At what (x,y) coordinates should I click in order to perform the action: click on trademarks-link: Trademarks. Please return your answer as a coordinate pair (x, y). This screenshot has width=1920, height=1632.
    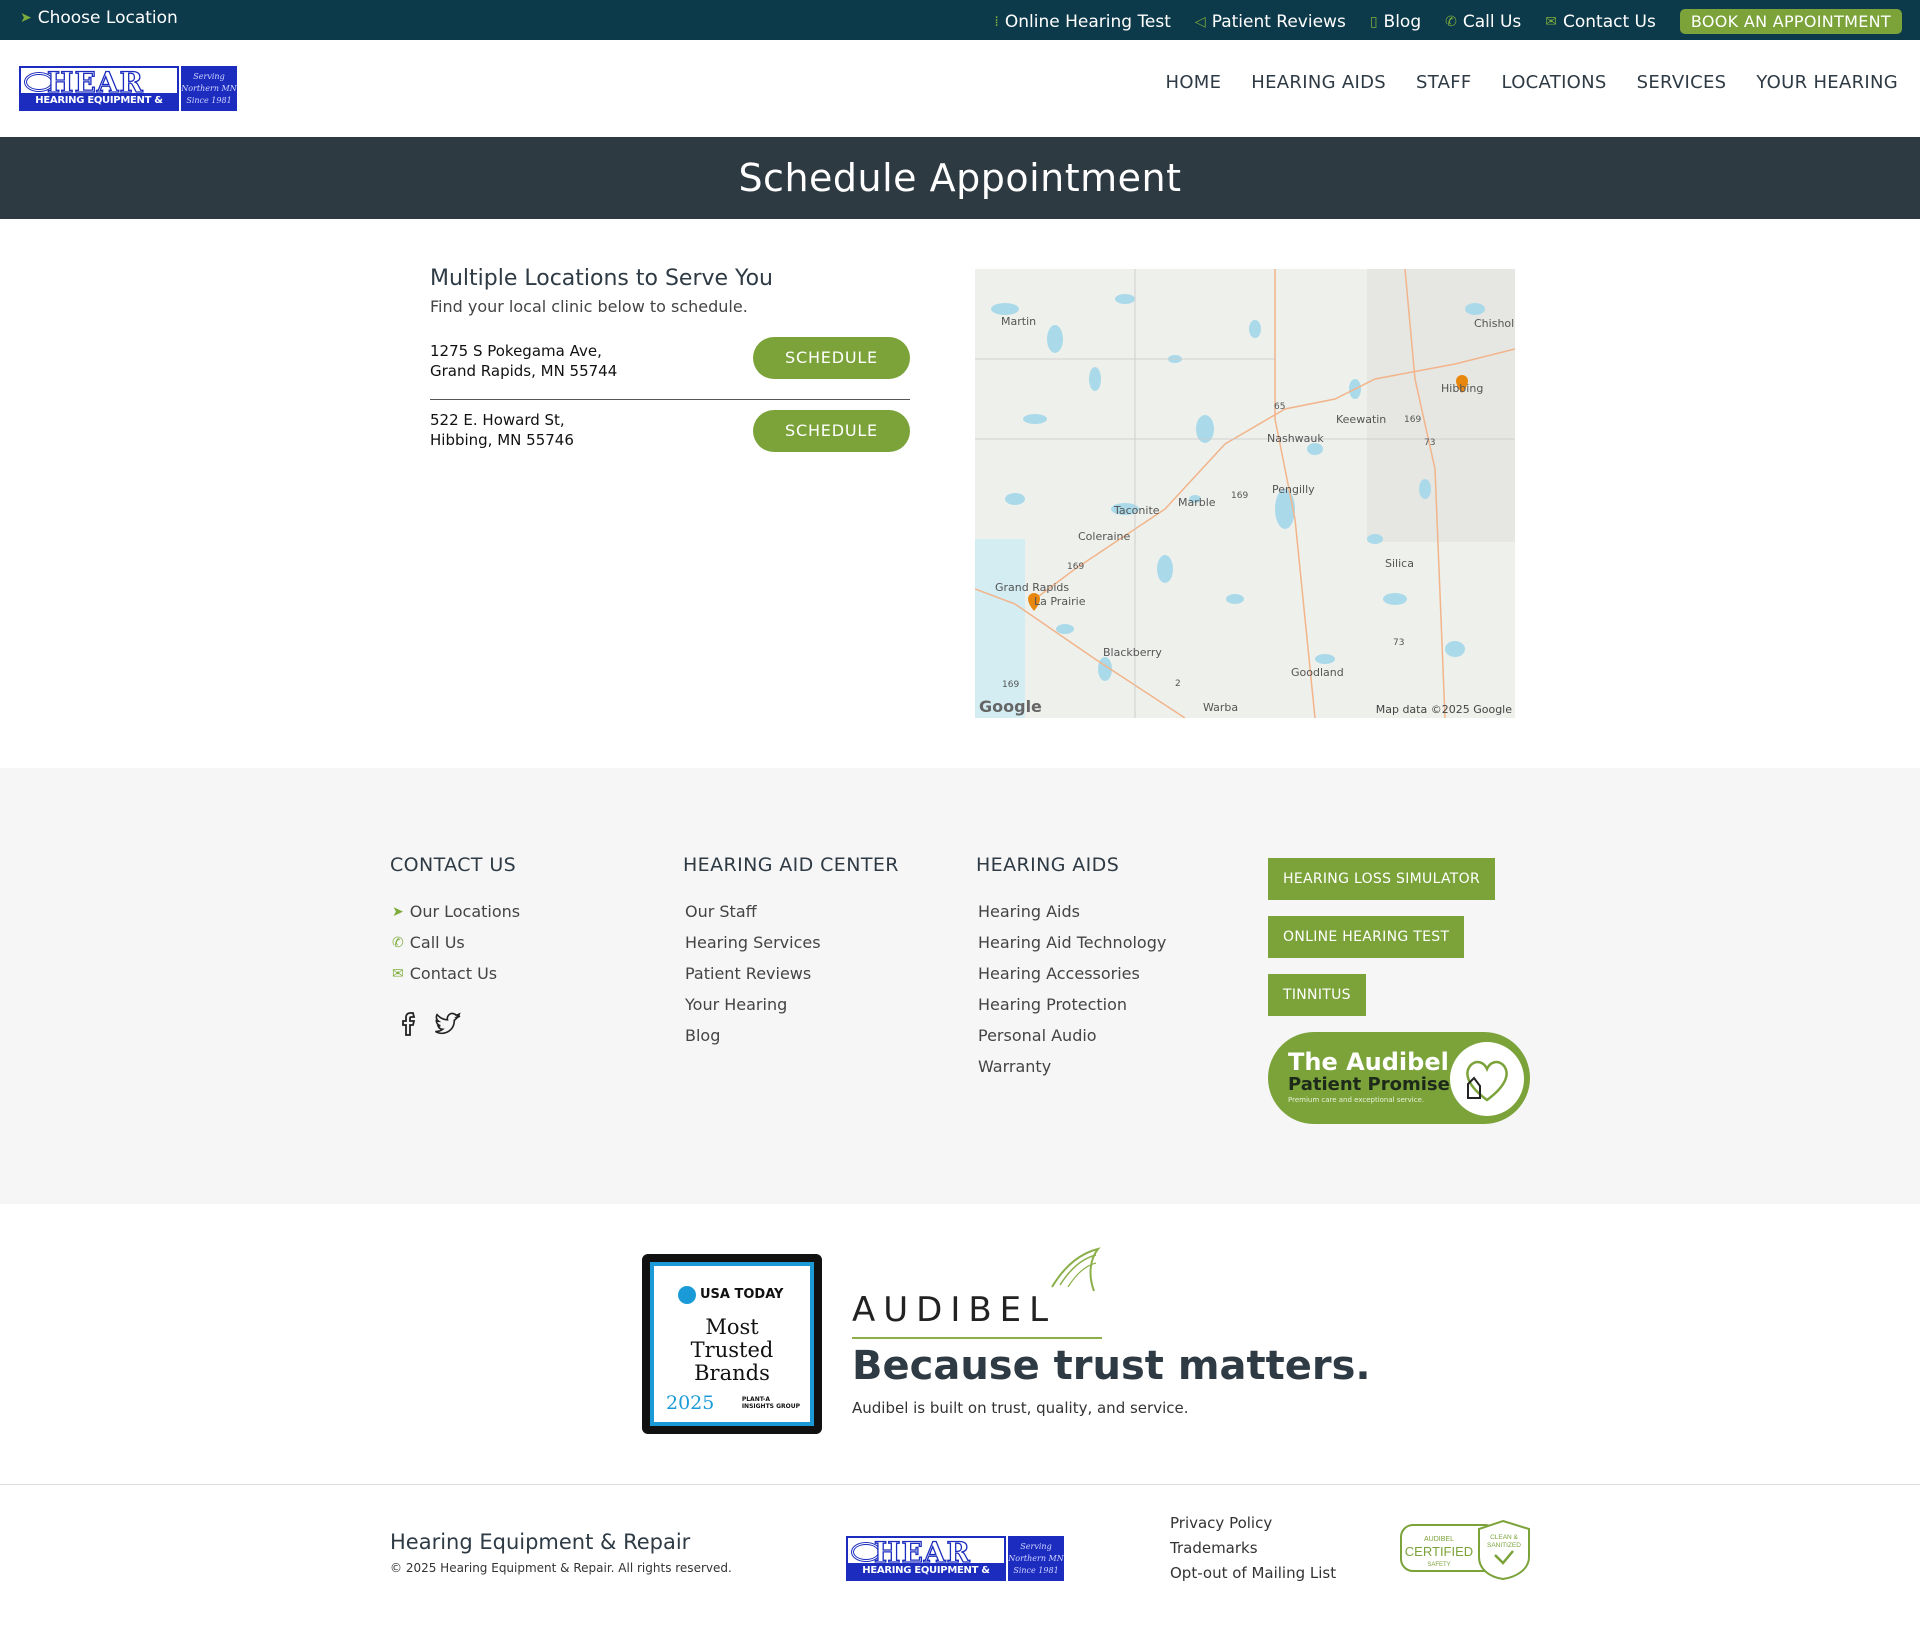
    Looking at the image, I should click on (1253, 1548).